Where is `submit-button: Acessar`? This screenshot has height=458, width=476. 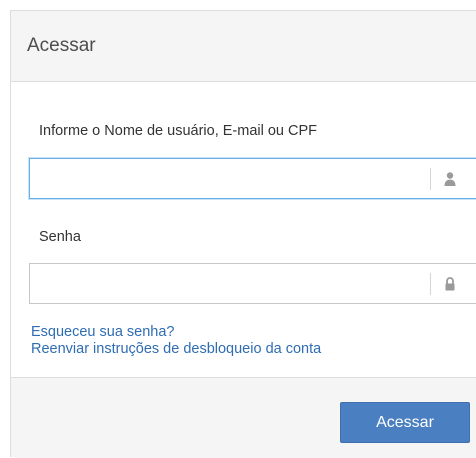
submit-button: Acessar is located at coordinates (405, 422).